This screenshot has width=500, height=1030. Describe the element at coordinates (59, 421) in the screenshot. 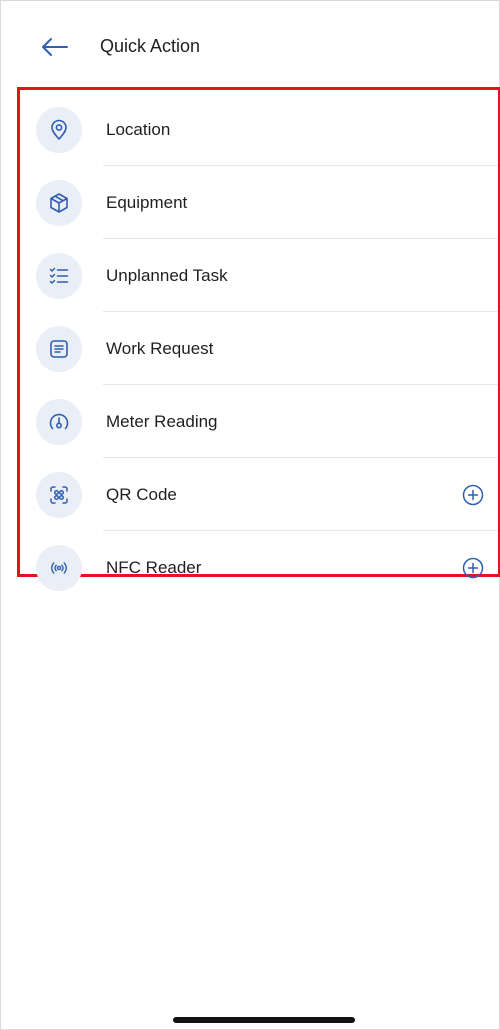

I see `meter-gauge-icon` at that location.